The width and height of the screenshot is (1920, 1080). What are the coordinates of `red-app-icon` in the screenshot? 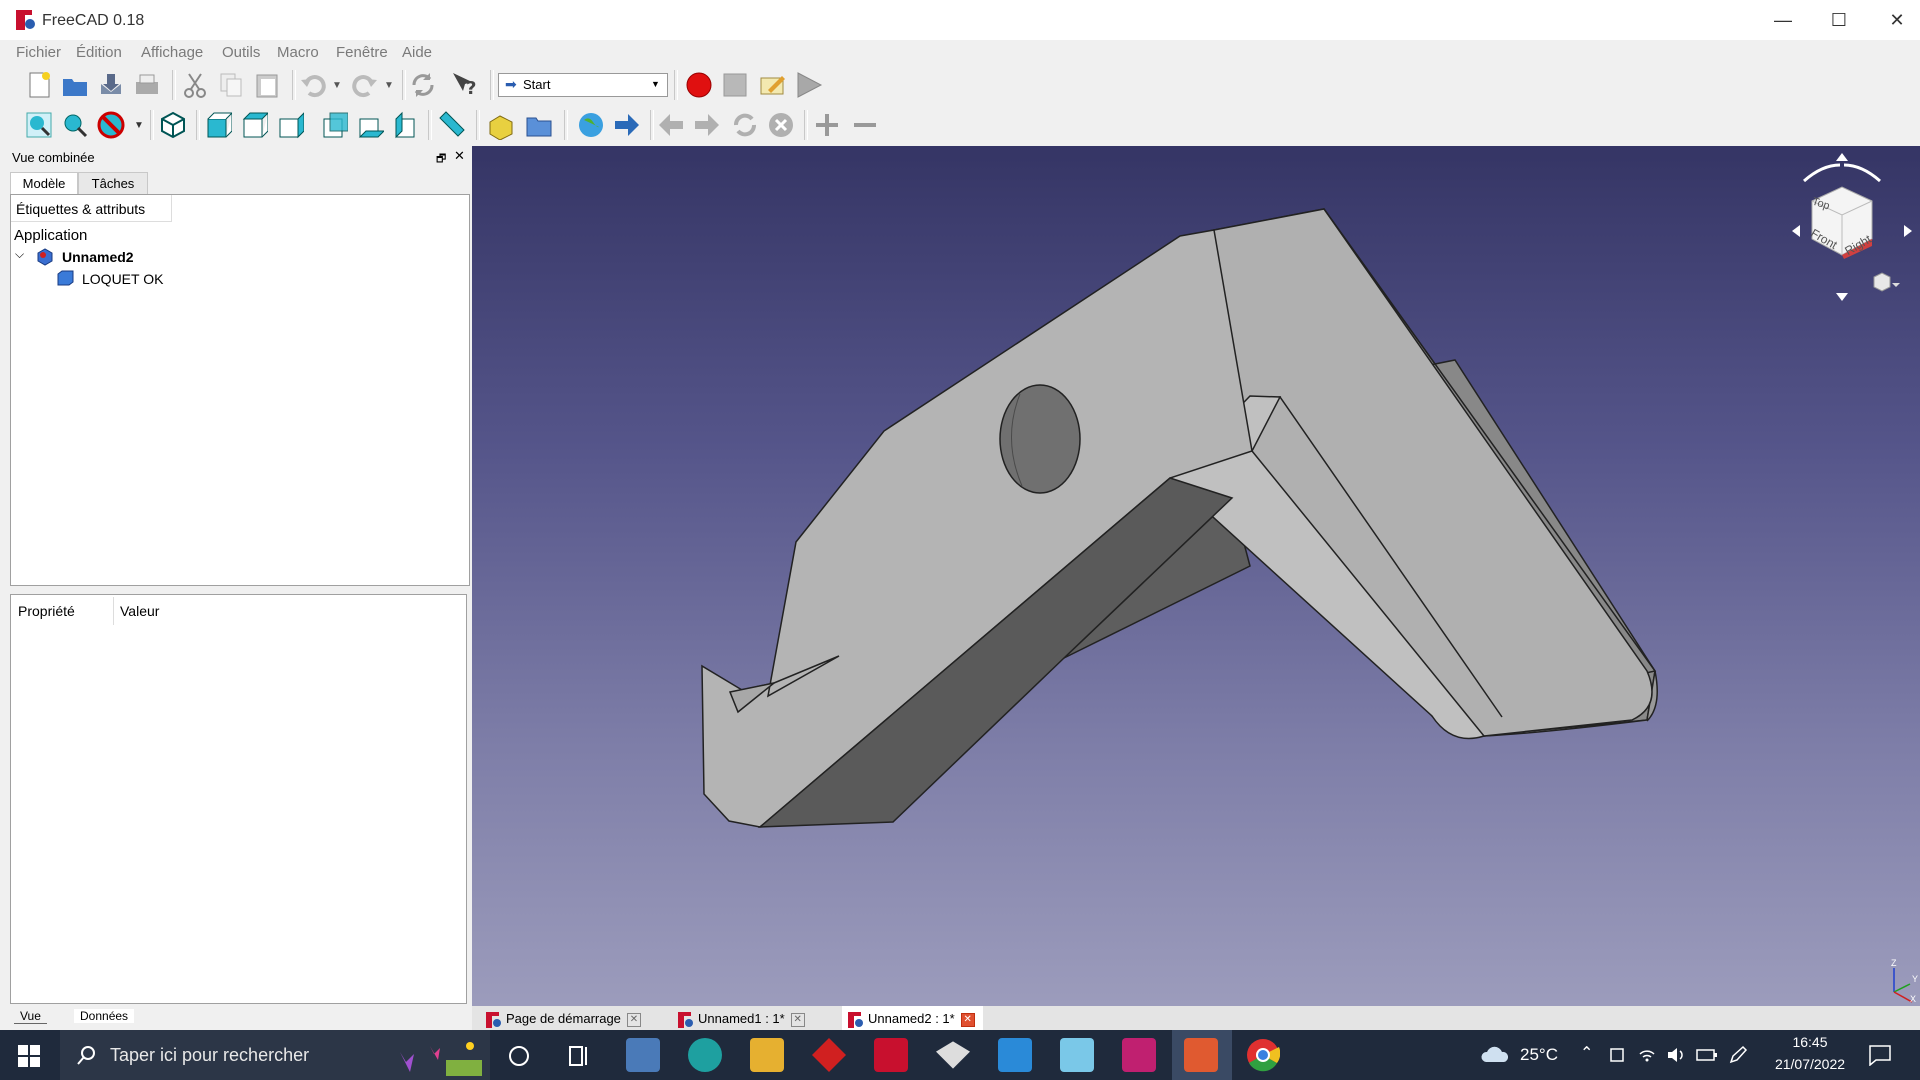 It's located at (829, 1055).